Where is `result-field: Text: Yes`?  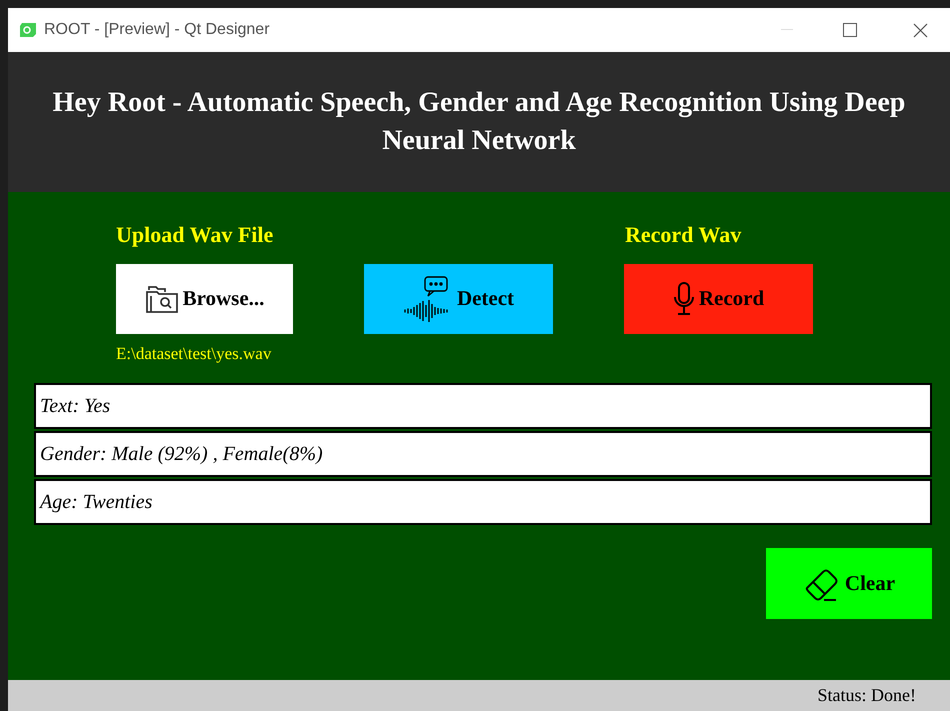 result-field: Text: Yes is located at coordinates (483, 406).